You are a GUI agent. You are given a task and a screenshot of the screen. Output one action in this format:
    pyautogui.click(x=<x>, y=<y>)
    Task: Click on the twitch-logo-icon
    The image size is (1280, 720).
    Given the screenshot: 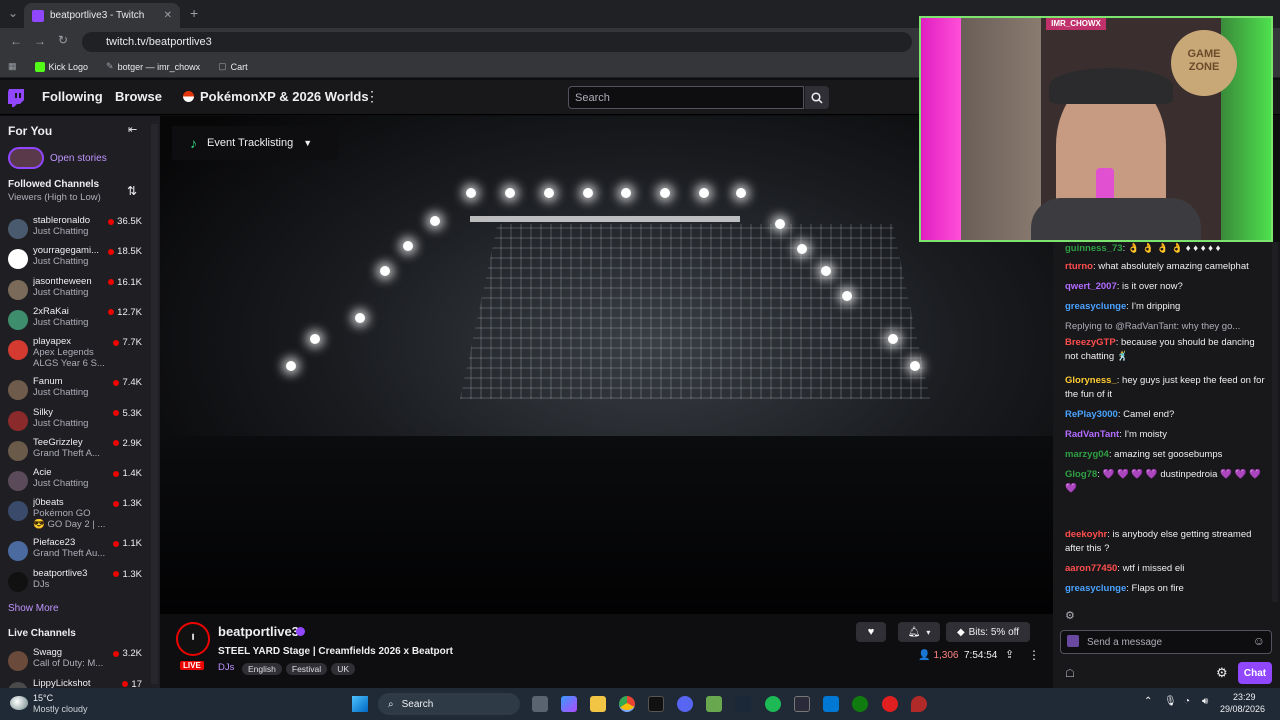 What is the action you would take?
    pyautogui.click(x=16, y=98)
    